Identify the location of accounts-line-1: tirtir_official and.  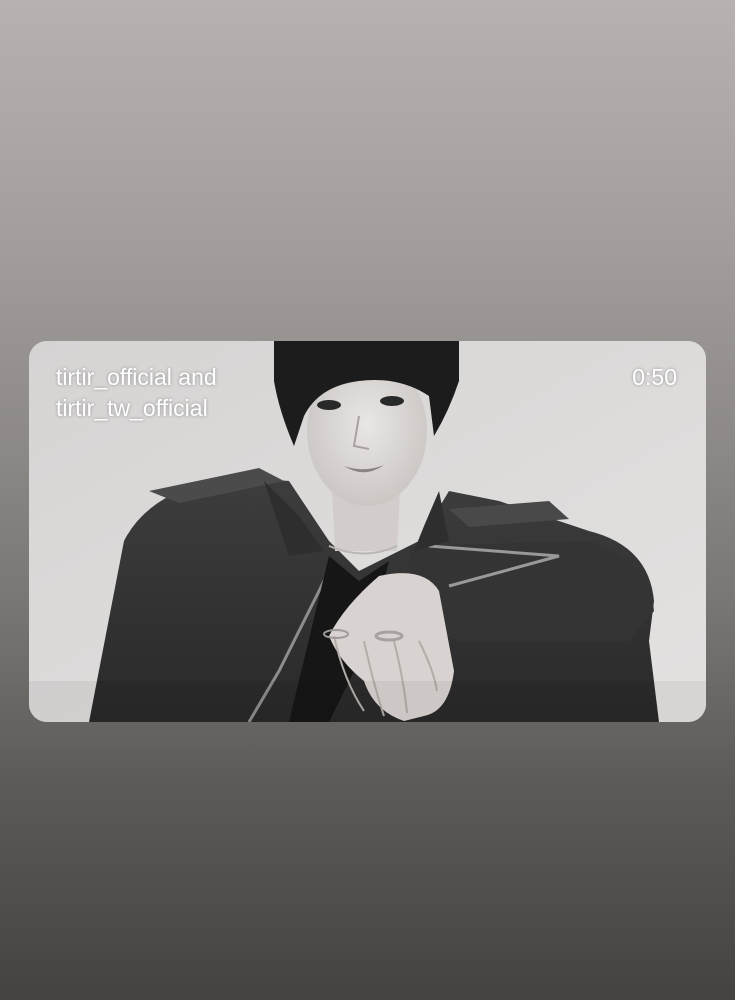
(136, 377).